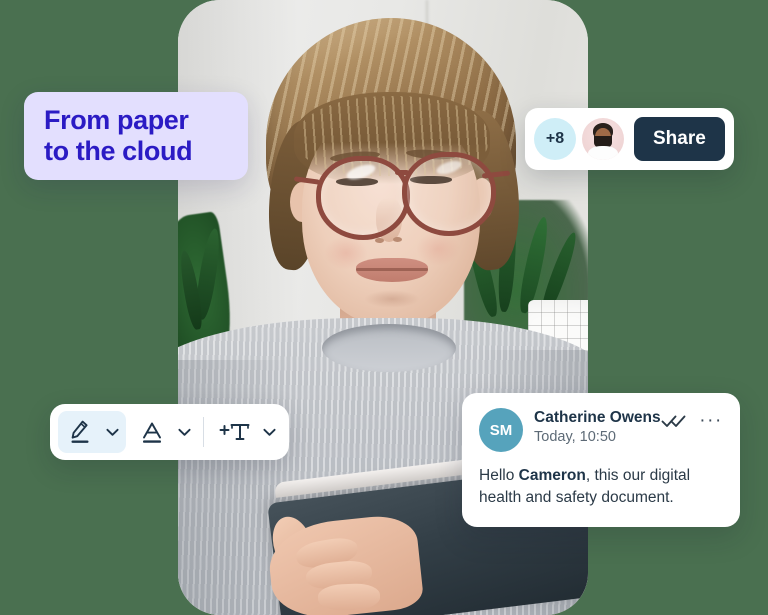 The image size is (768, 615). I want to click on share-button: Share, so click(679, 139).